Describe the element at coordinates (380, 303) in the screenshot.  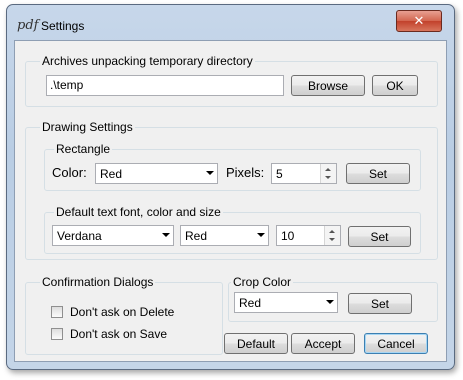
I see `crop-set-button: Set` at that location.